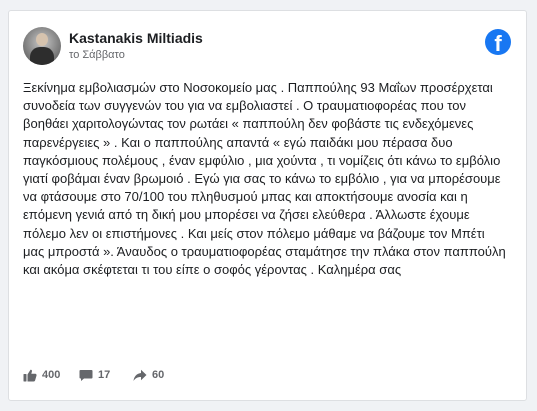  Describe the element at coordinates (30, 375) in the screenshot. I see `thumbs-up-icon` at that location.